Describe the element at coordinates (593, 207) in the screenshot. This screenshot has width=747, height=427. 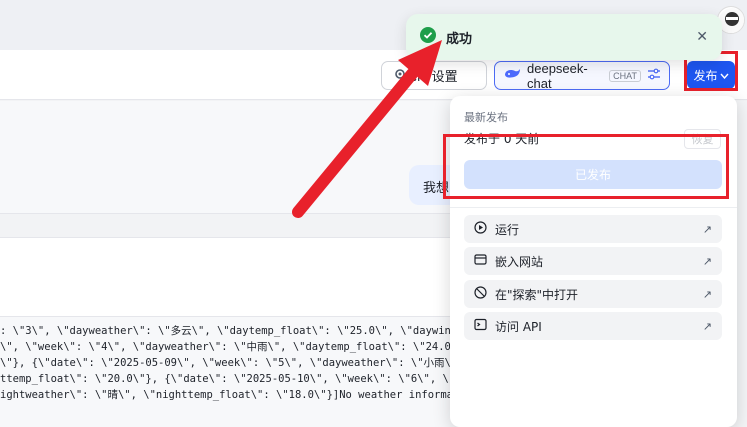
I see `divider` at that location.